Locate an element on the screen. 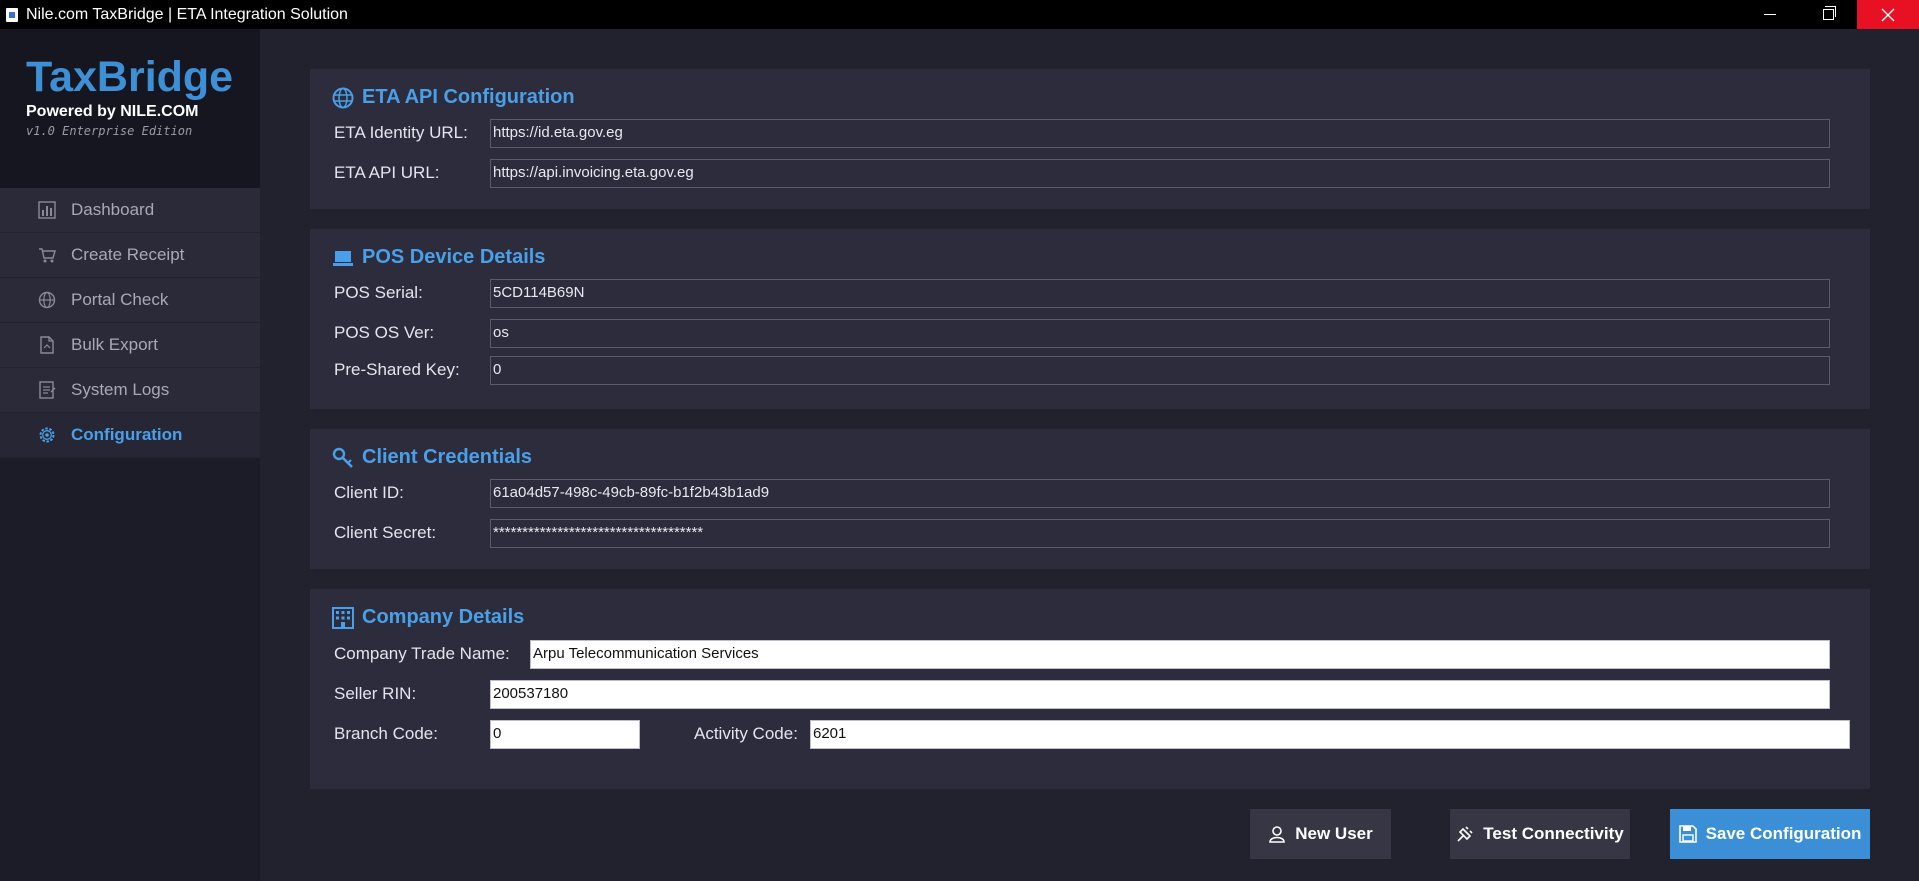  logs-icon is located at coordinates (47, 390).